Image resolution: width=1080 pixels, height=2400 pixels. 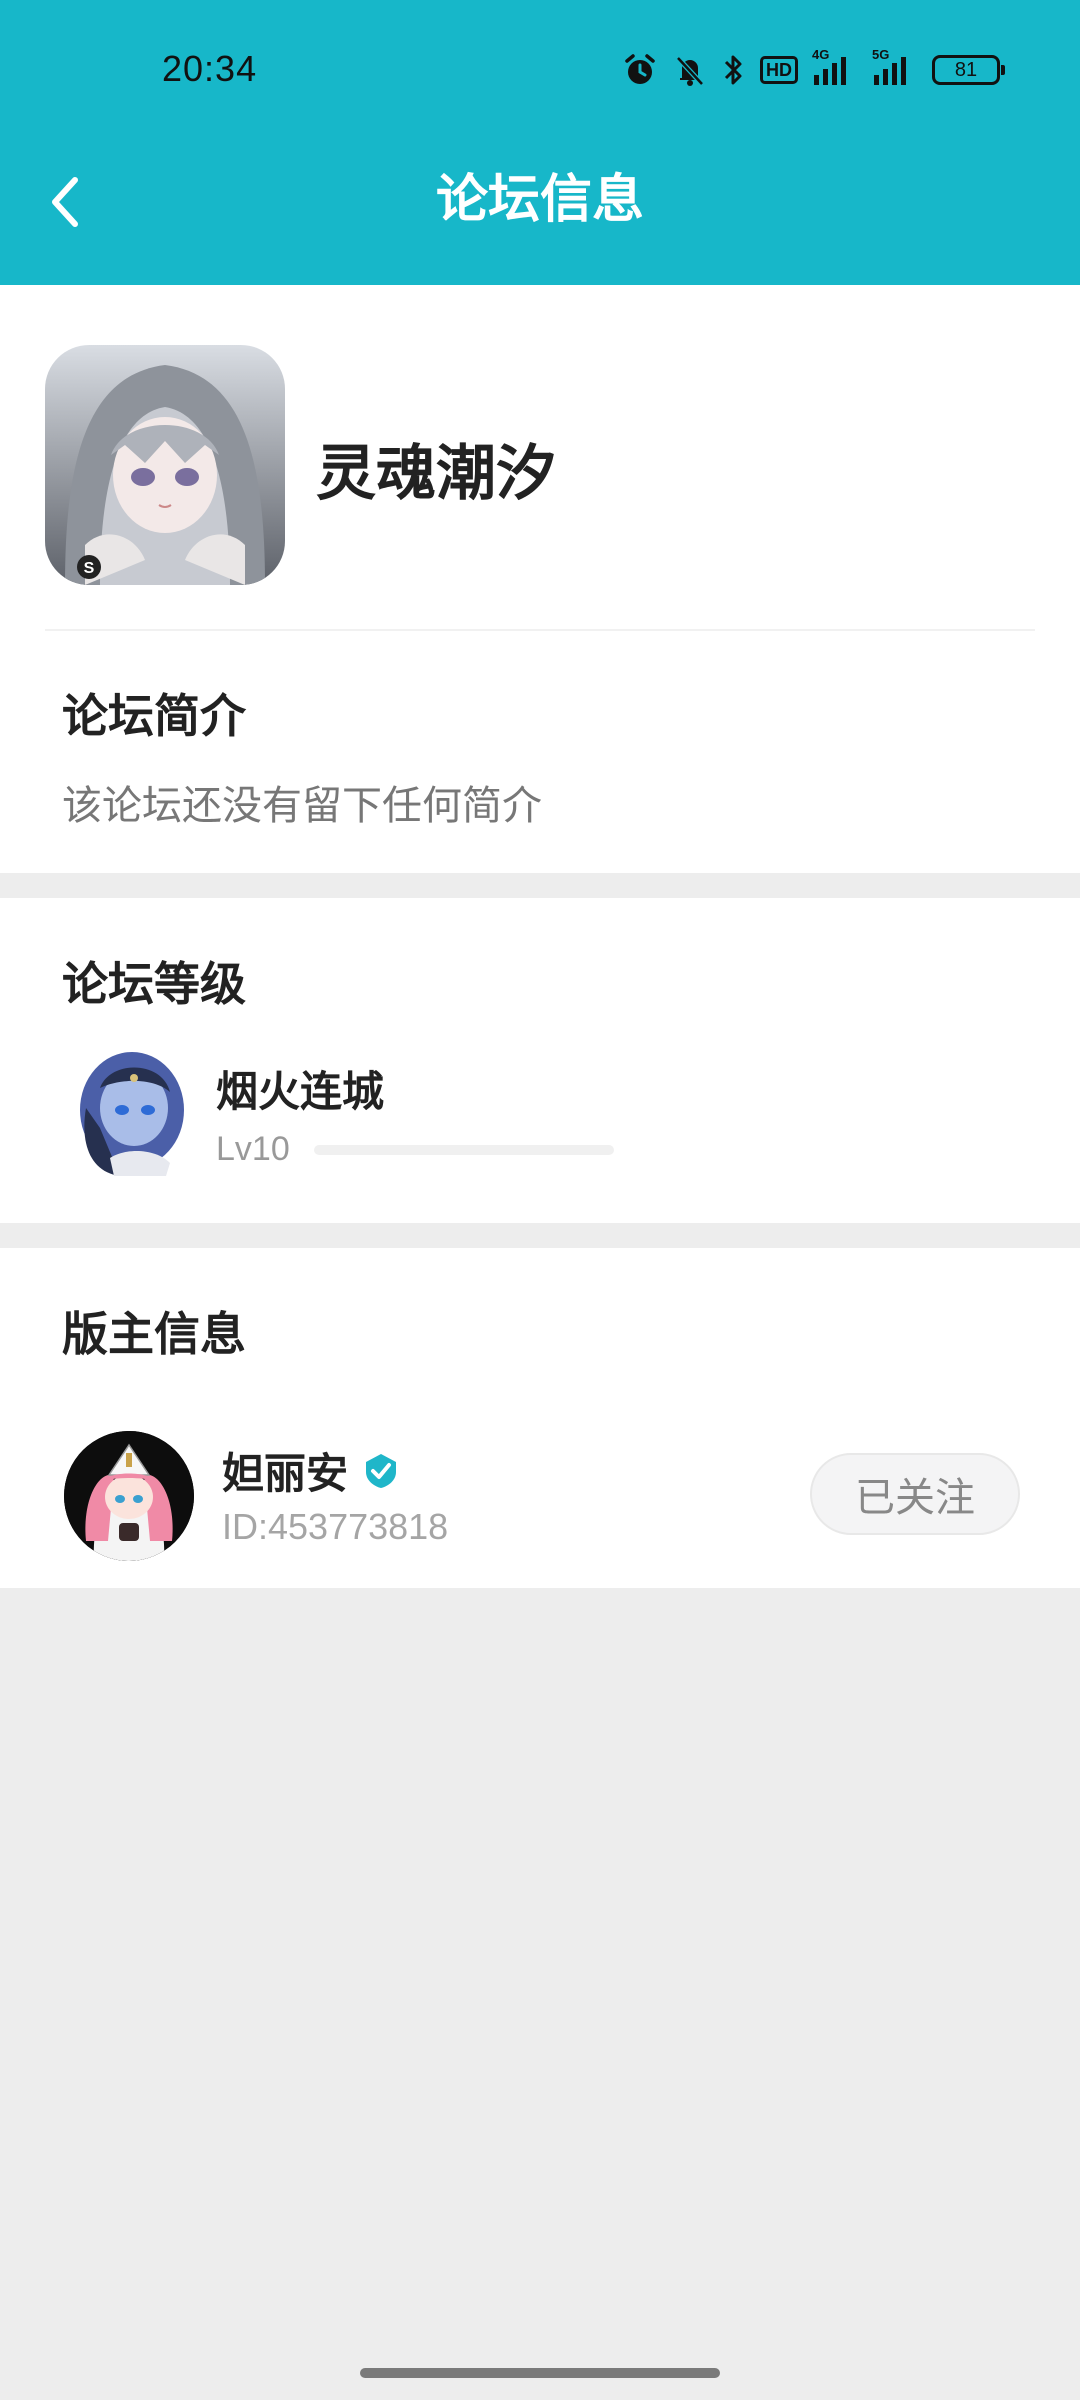 What do you see at coordinates (436, 474) in the screenshot?
I see `forum-name: 灵魂潮汐` at bounding box center [436, 474].